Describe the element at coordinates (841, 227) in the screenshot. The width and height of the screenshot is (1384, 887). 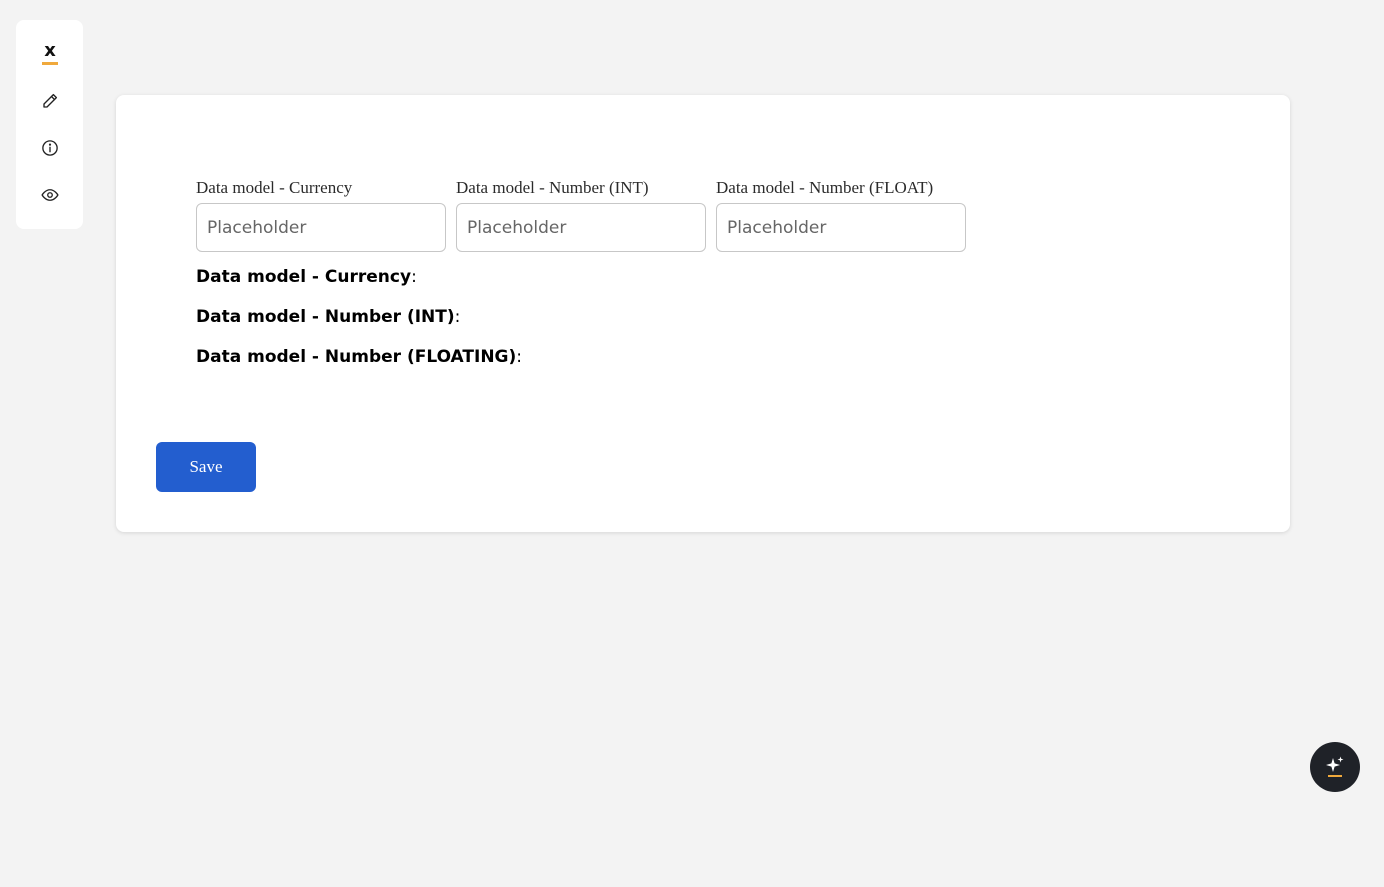
I see `number-float-input` at that location.